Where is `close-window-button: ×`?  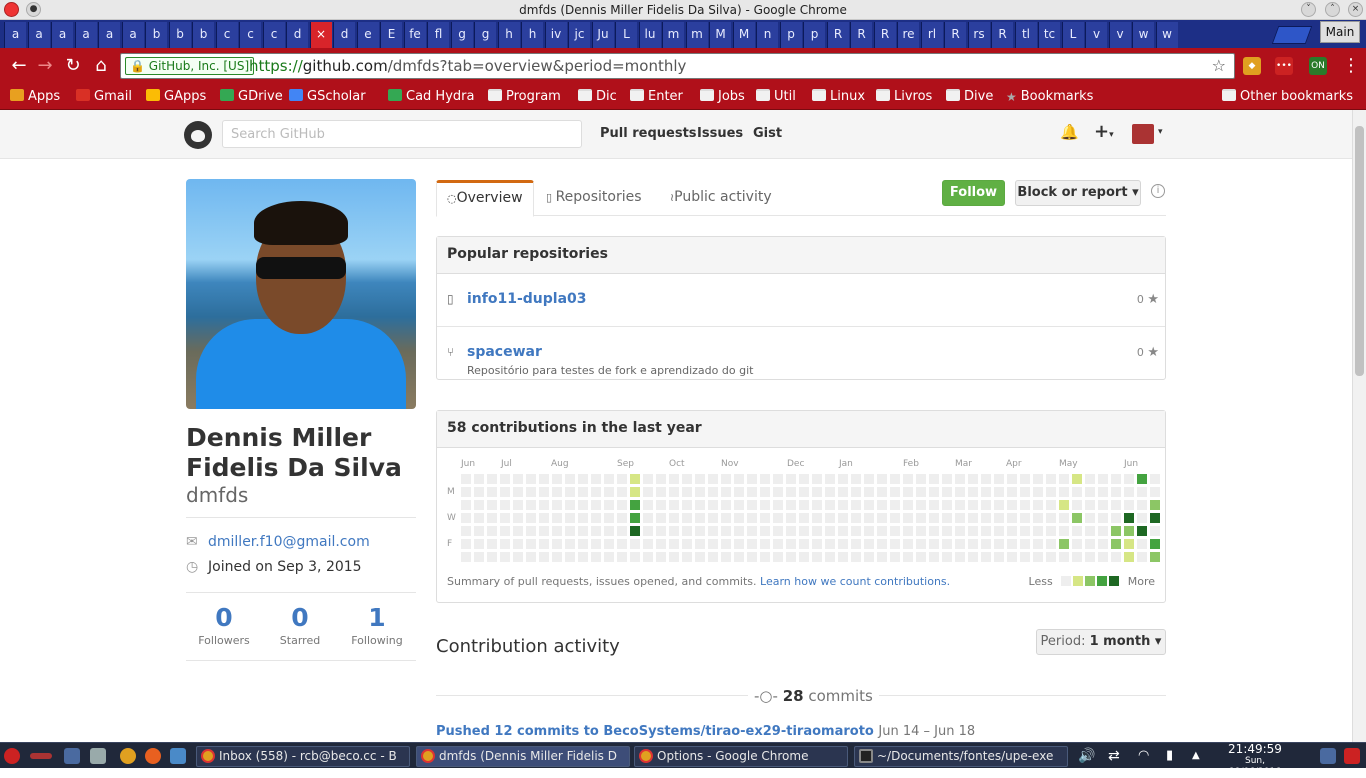
close-window-button: × is located at coordinates (1355, 9).